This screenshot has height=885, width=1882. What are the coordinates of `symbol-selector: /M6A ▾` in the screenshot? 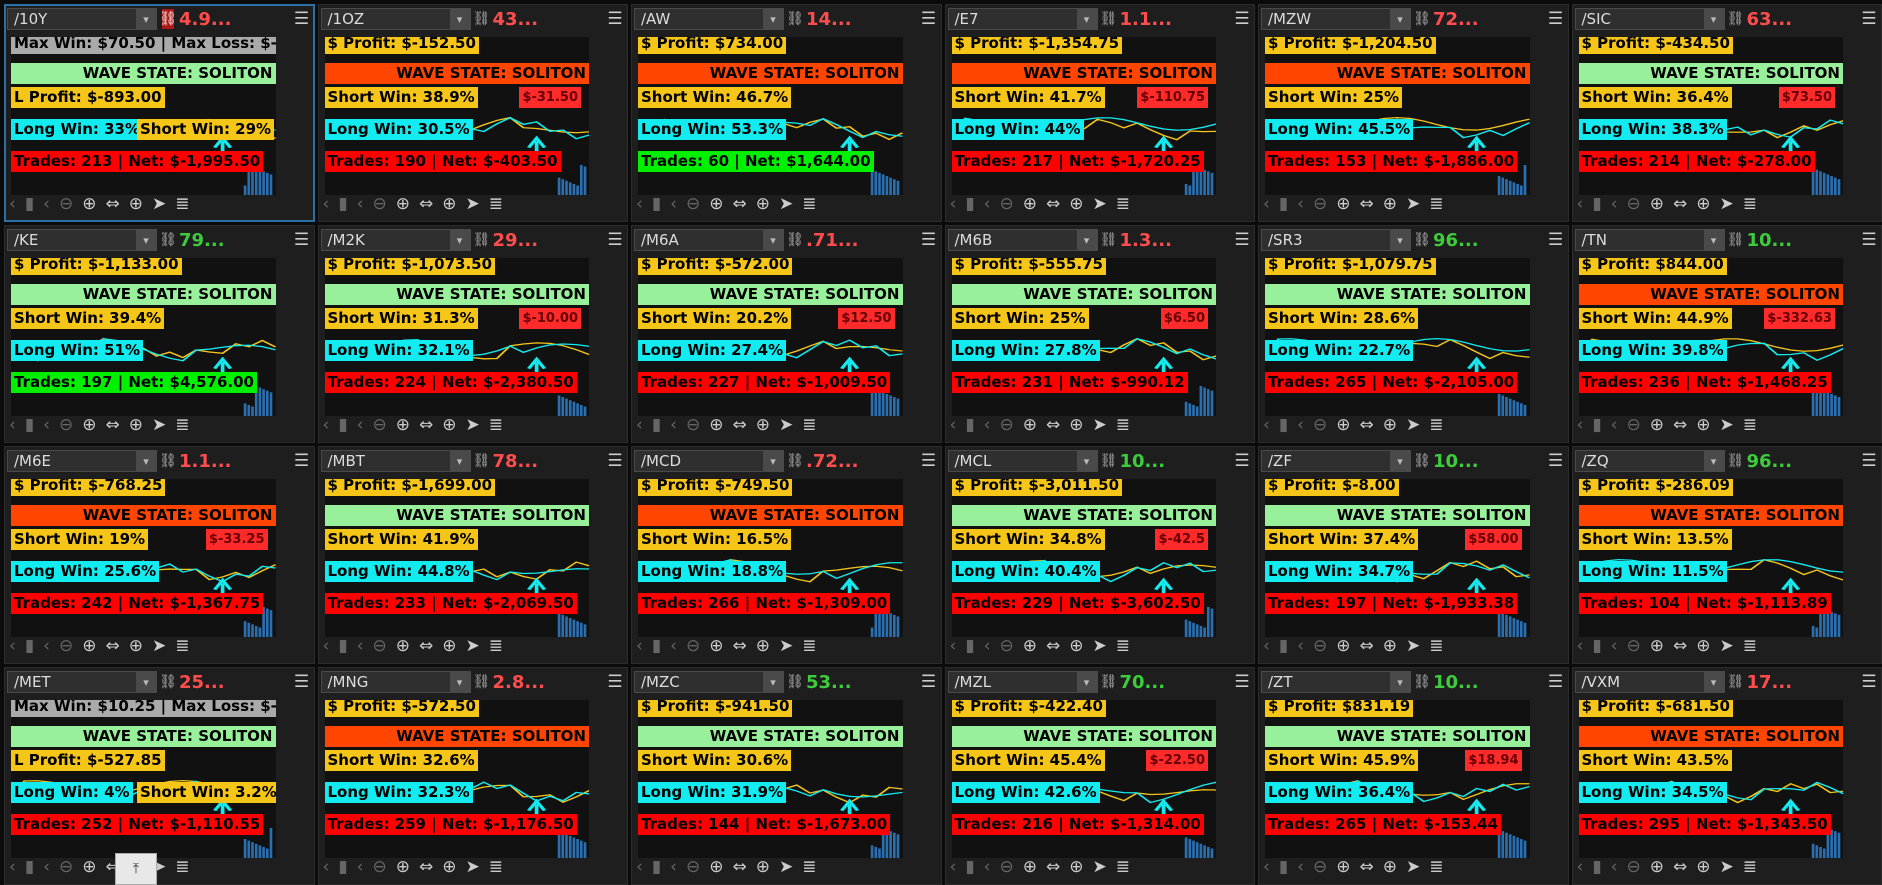 It's located at (709, 240).